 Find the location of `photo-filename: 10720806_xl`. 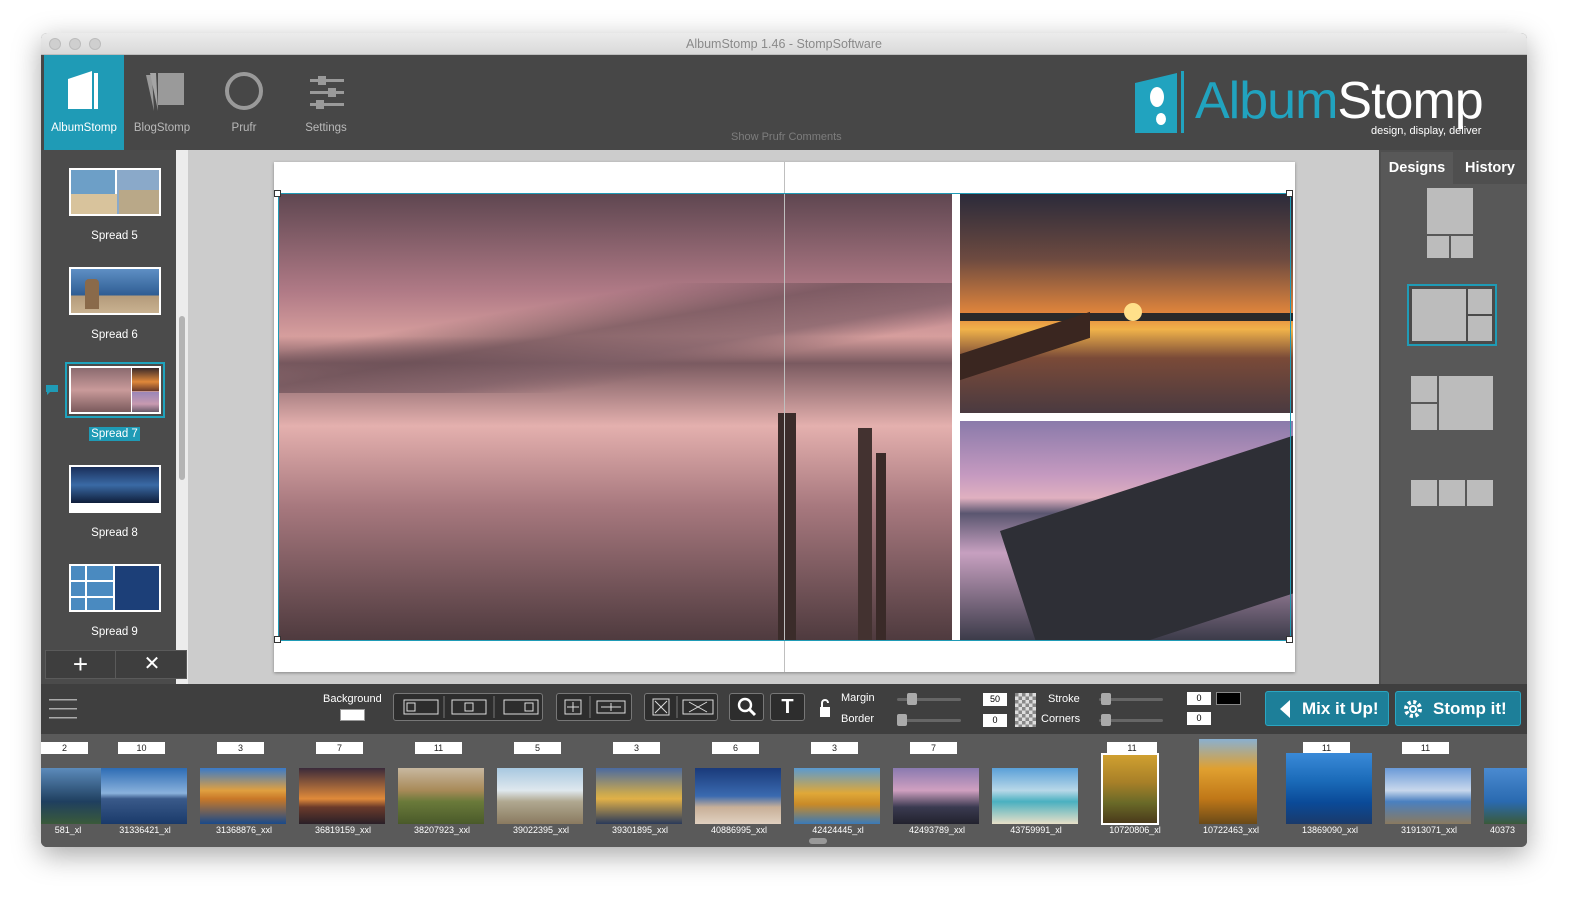

photo-filename: 10720806_xl is located at coordinates (1135, 830).